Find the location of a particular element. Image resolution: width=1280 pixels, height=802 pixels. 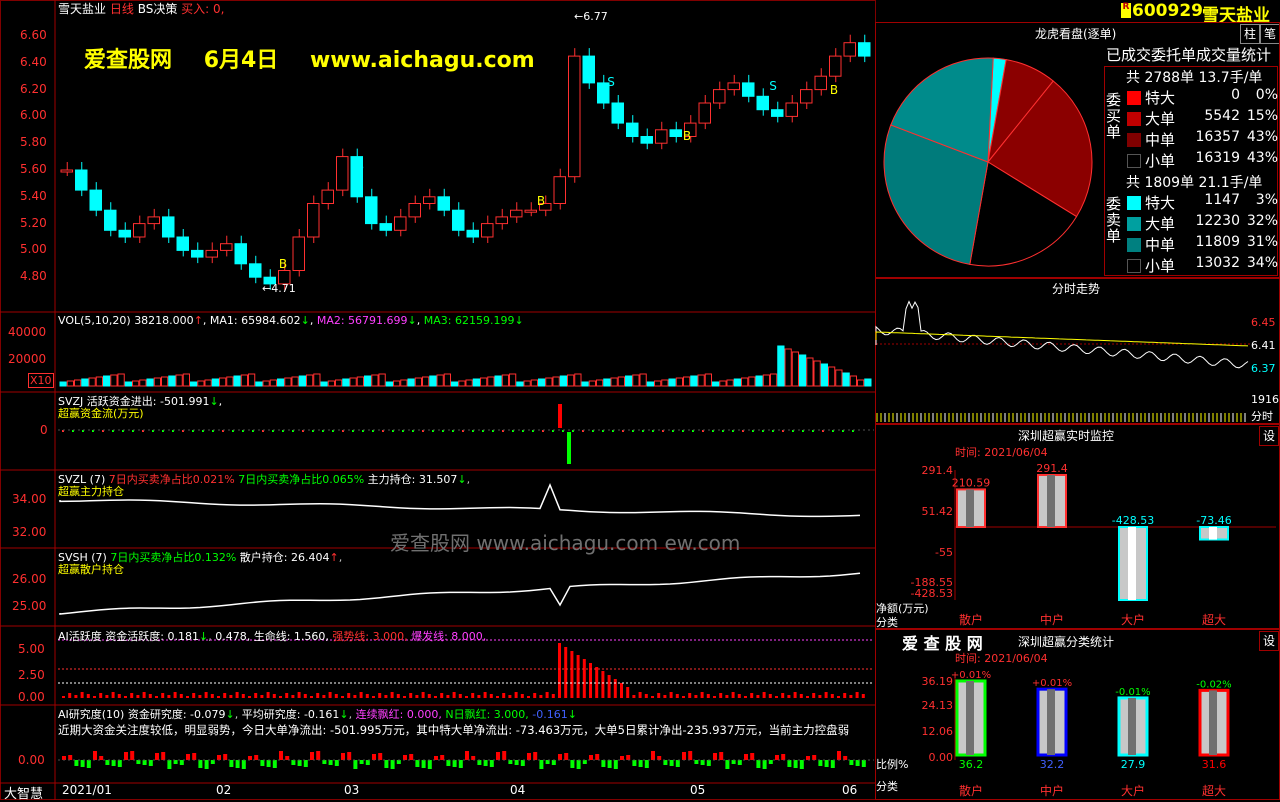

low-price-marker: ←4.71 is located at coordinates (279, 288).